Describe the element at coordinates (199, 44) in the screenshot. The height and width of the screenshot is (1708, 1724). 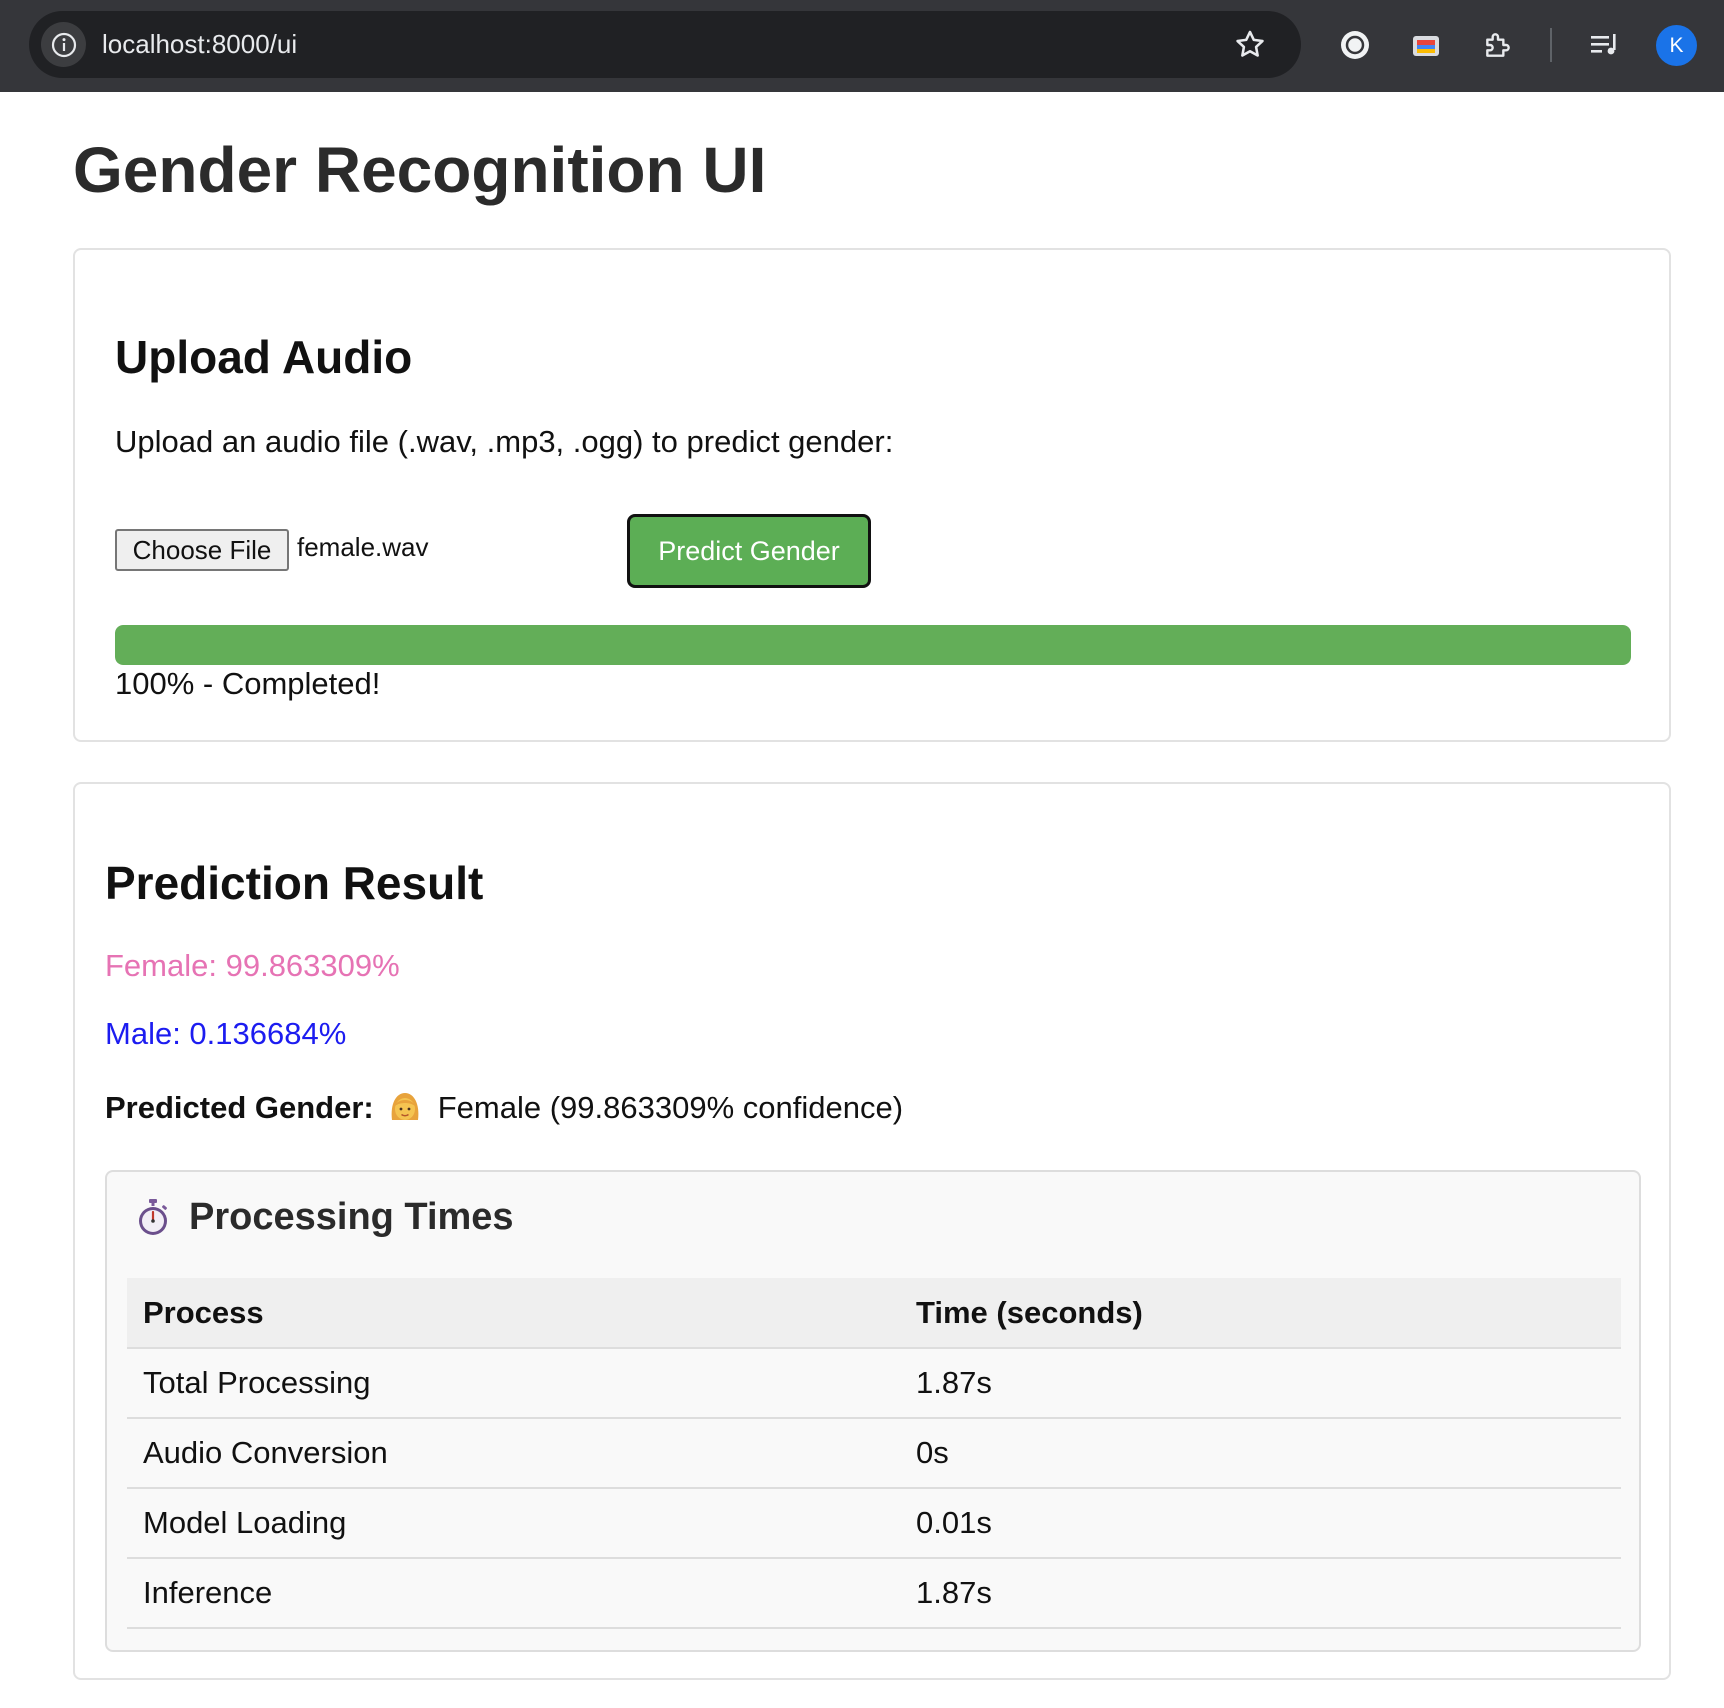
I see `url-text: localhost:8000/ui` at that location.